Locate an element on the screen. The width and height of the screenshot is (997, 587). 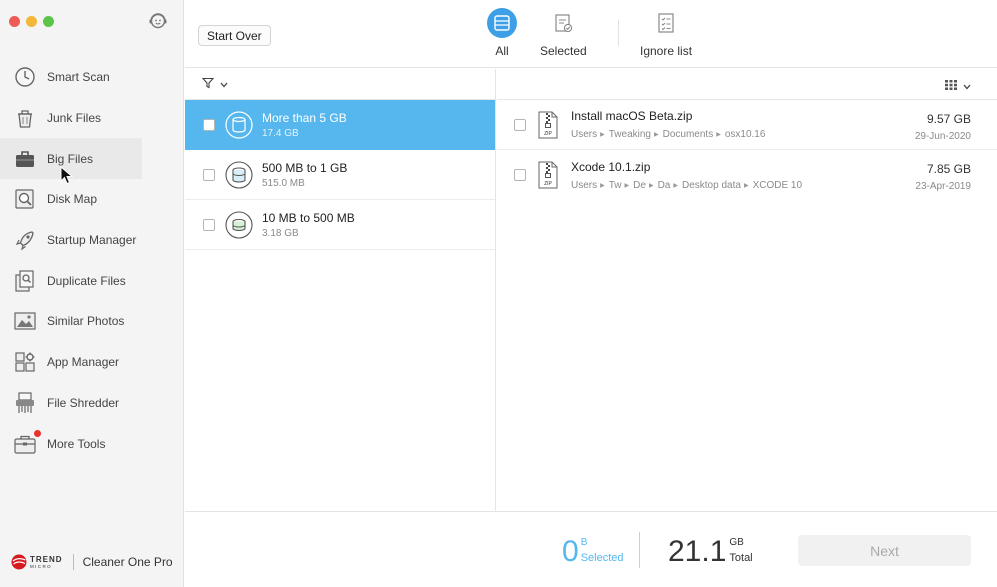
filter-icon is located at coordinates (208, 84).